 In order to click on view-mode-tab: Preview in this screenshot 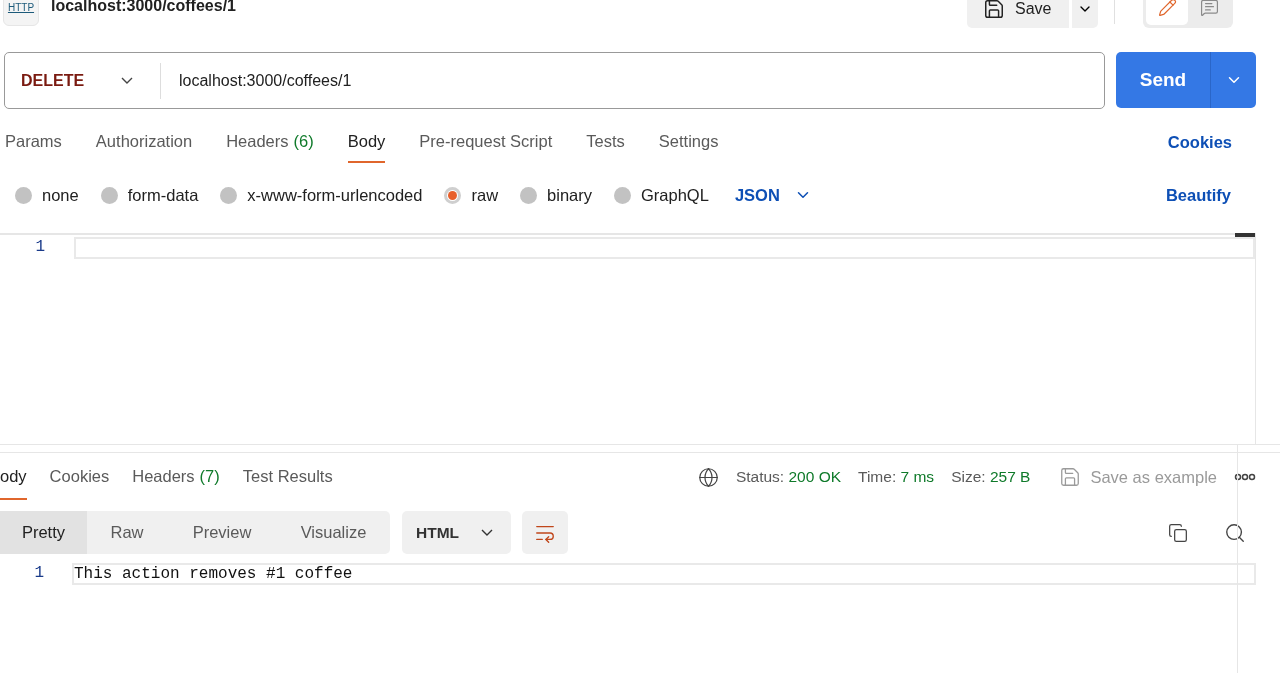, I will do `click(222, 532)`.